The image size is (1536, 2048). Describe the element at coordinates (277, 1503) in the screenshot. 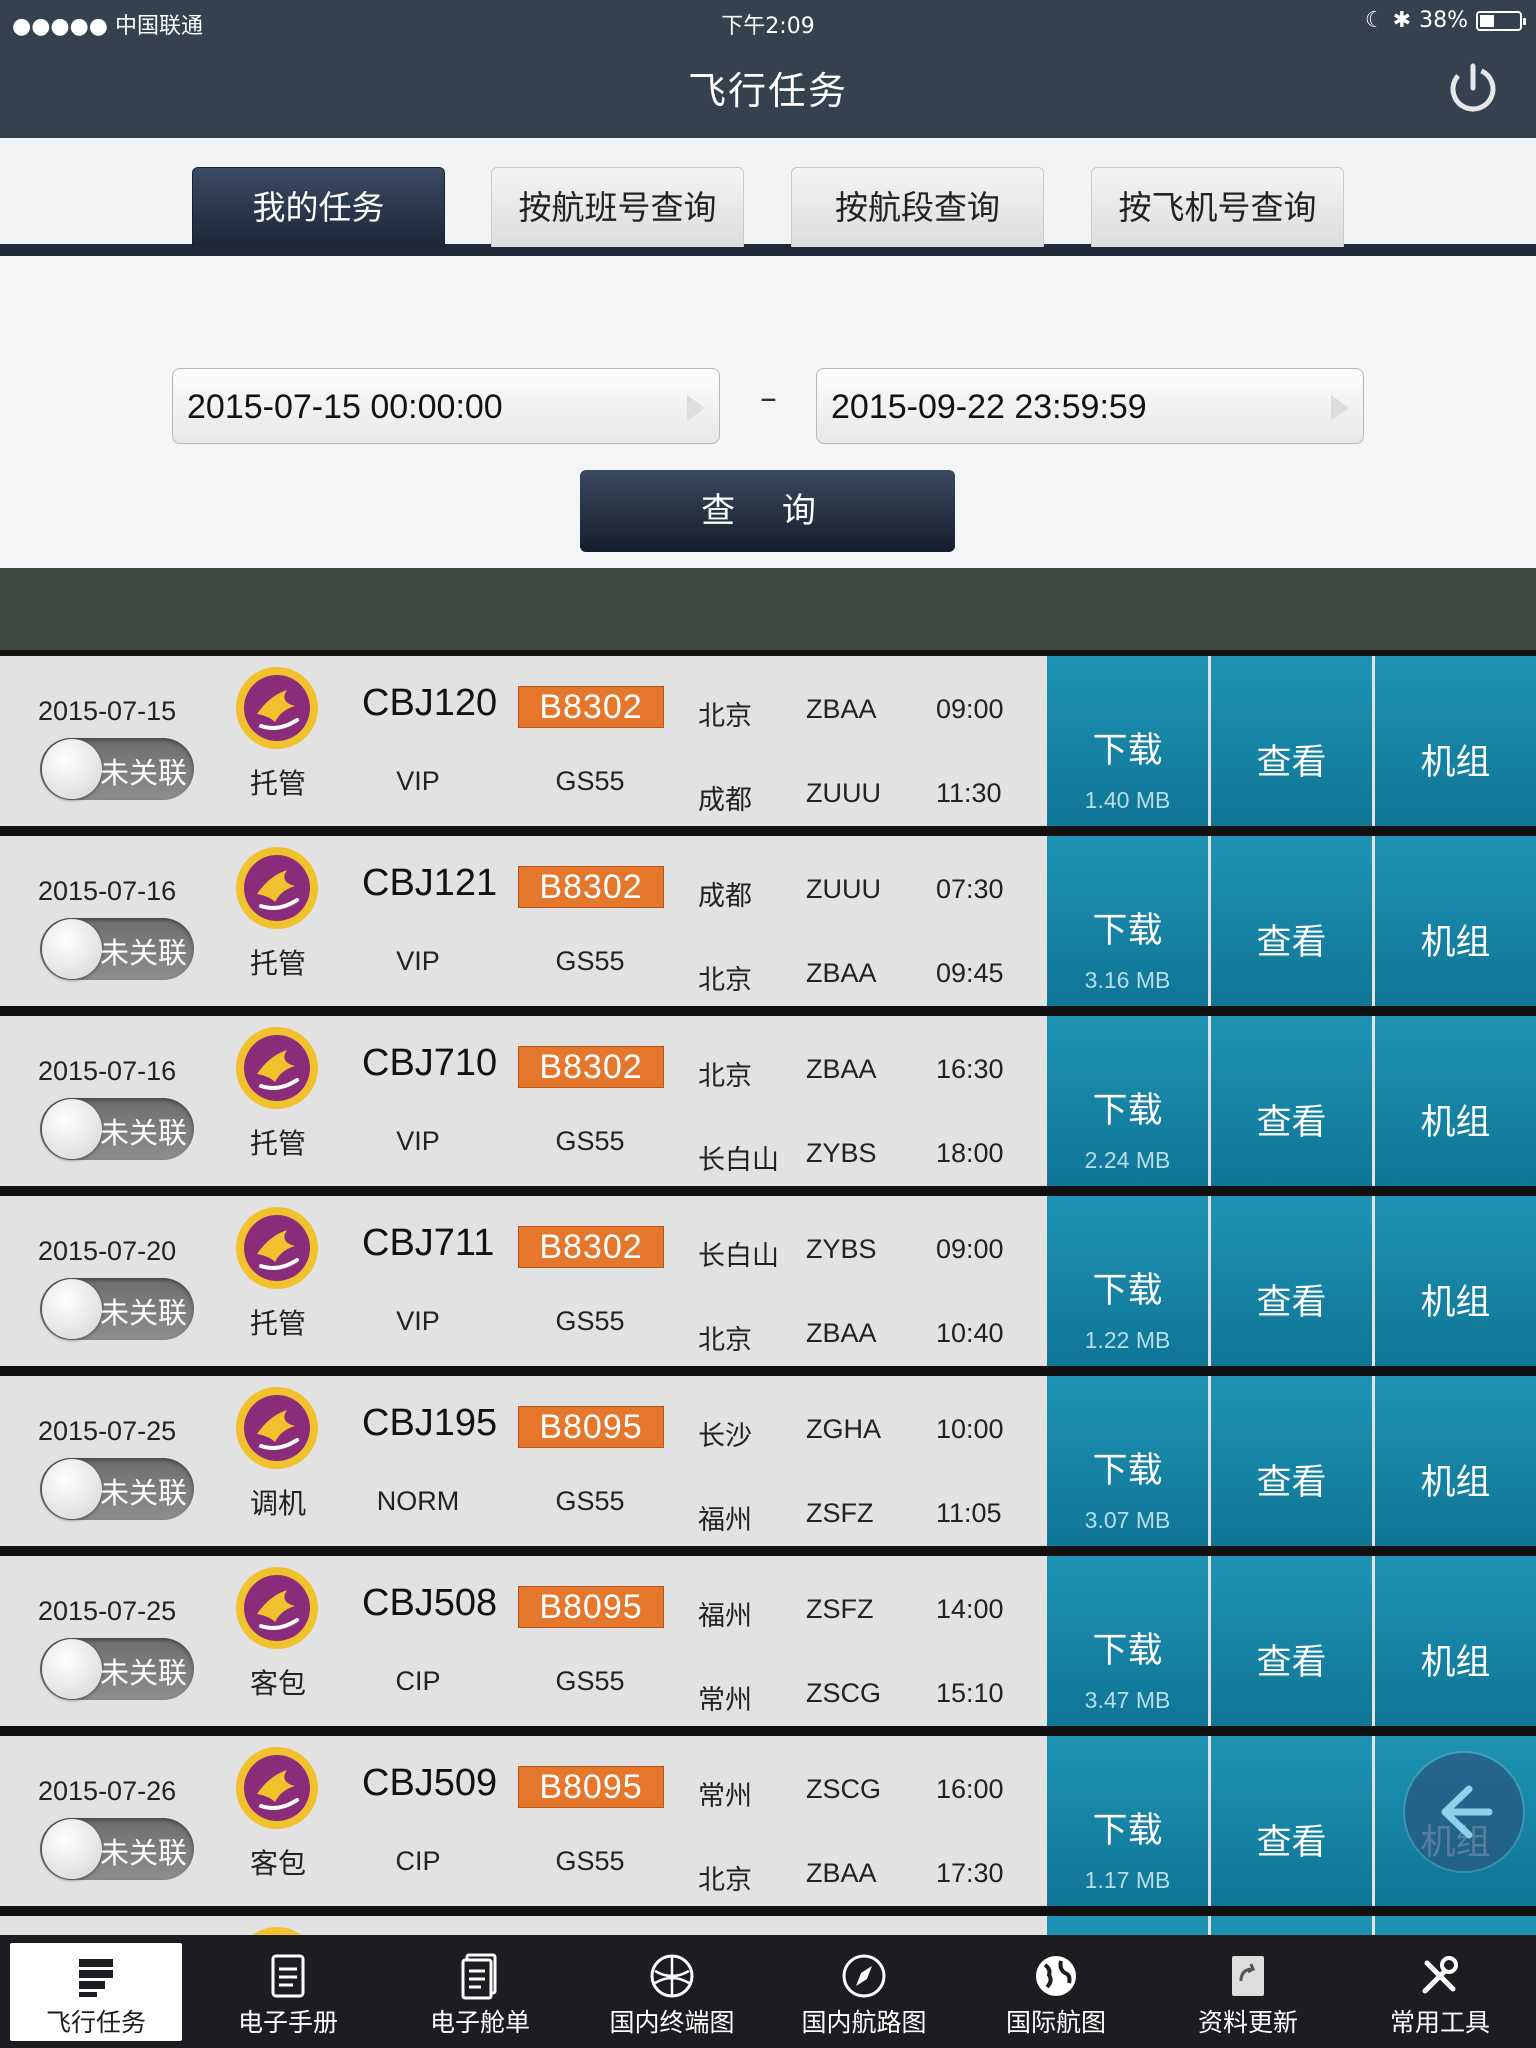

I see `operation-type: 调机` at that location.